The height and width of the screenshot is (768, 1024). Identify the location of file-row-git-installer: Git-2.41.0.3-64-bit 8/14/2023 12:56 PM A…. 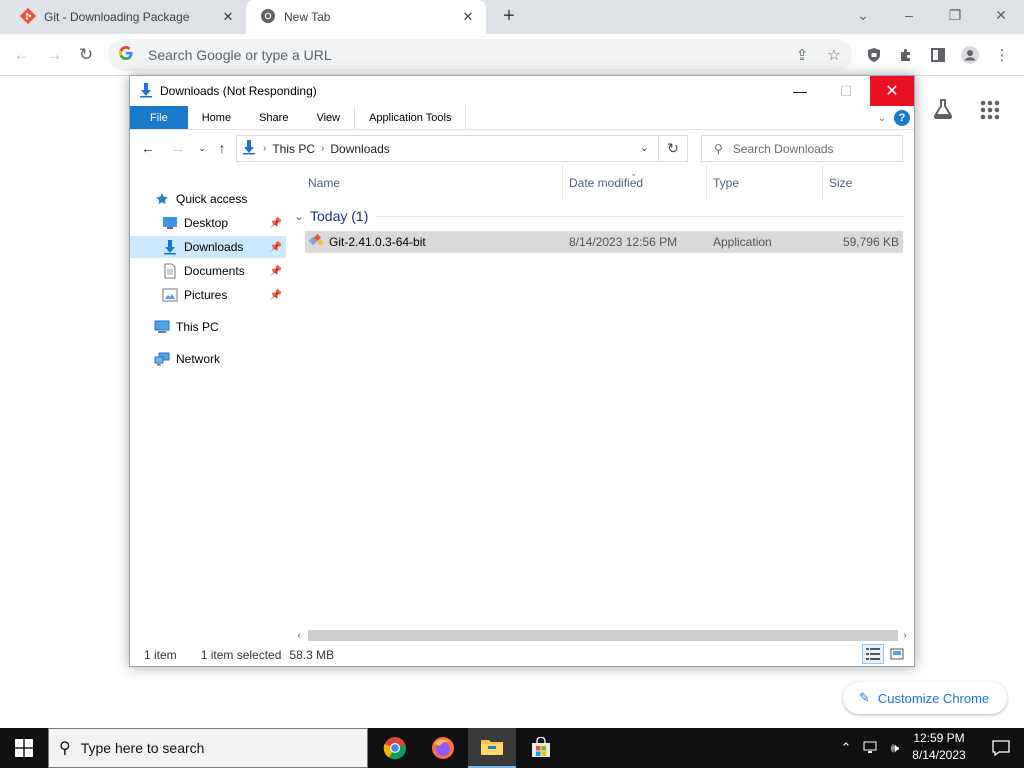
(604, 242).